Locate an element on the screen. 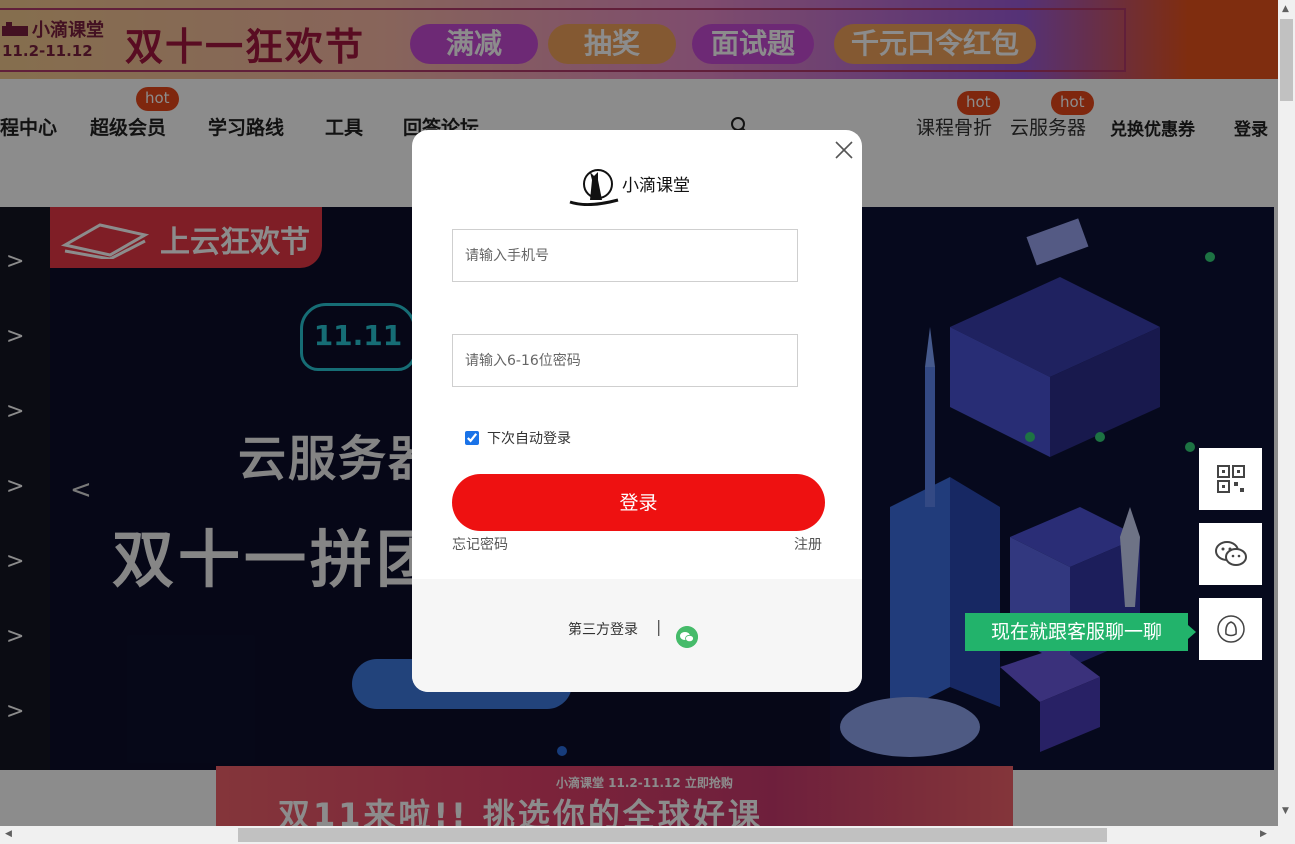  remember-me: 下次自动登录 is located at coordinates (518, 438).